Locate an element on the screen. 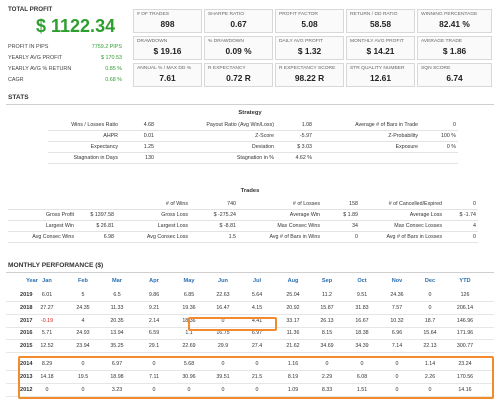  metric-sharpe: SHARPE RATIO 0.67 is located at coordinates (238, 21).